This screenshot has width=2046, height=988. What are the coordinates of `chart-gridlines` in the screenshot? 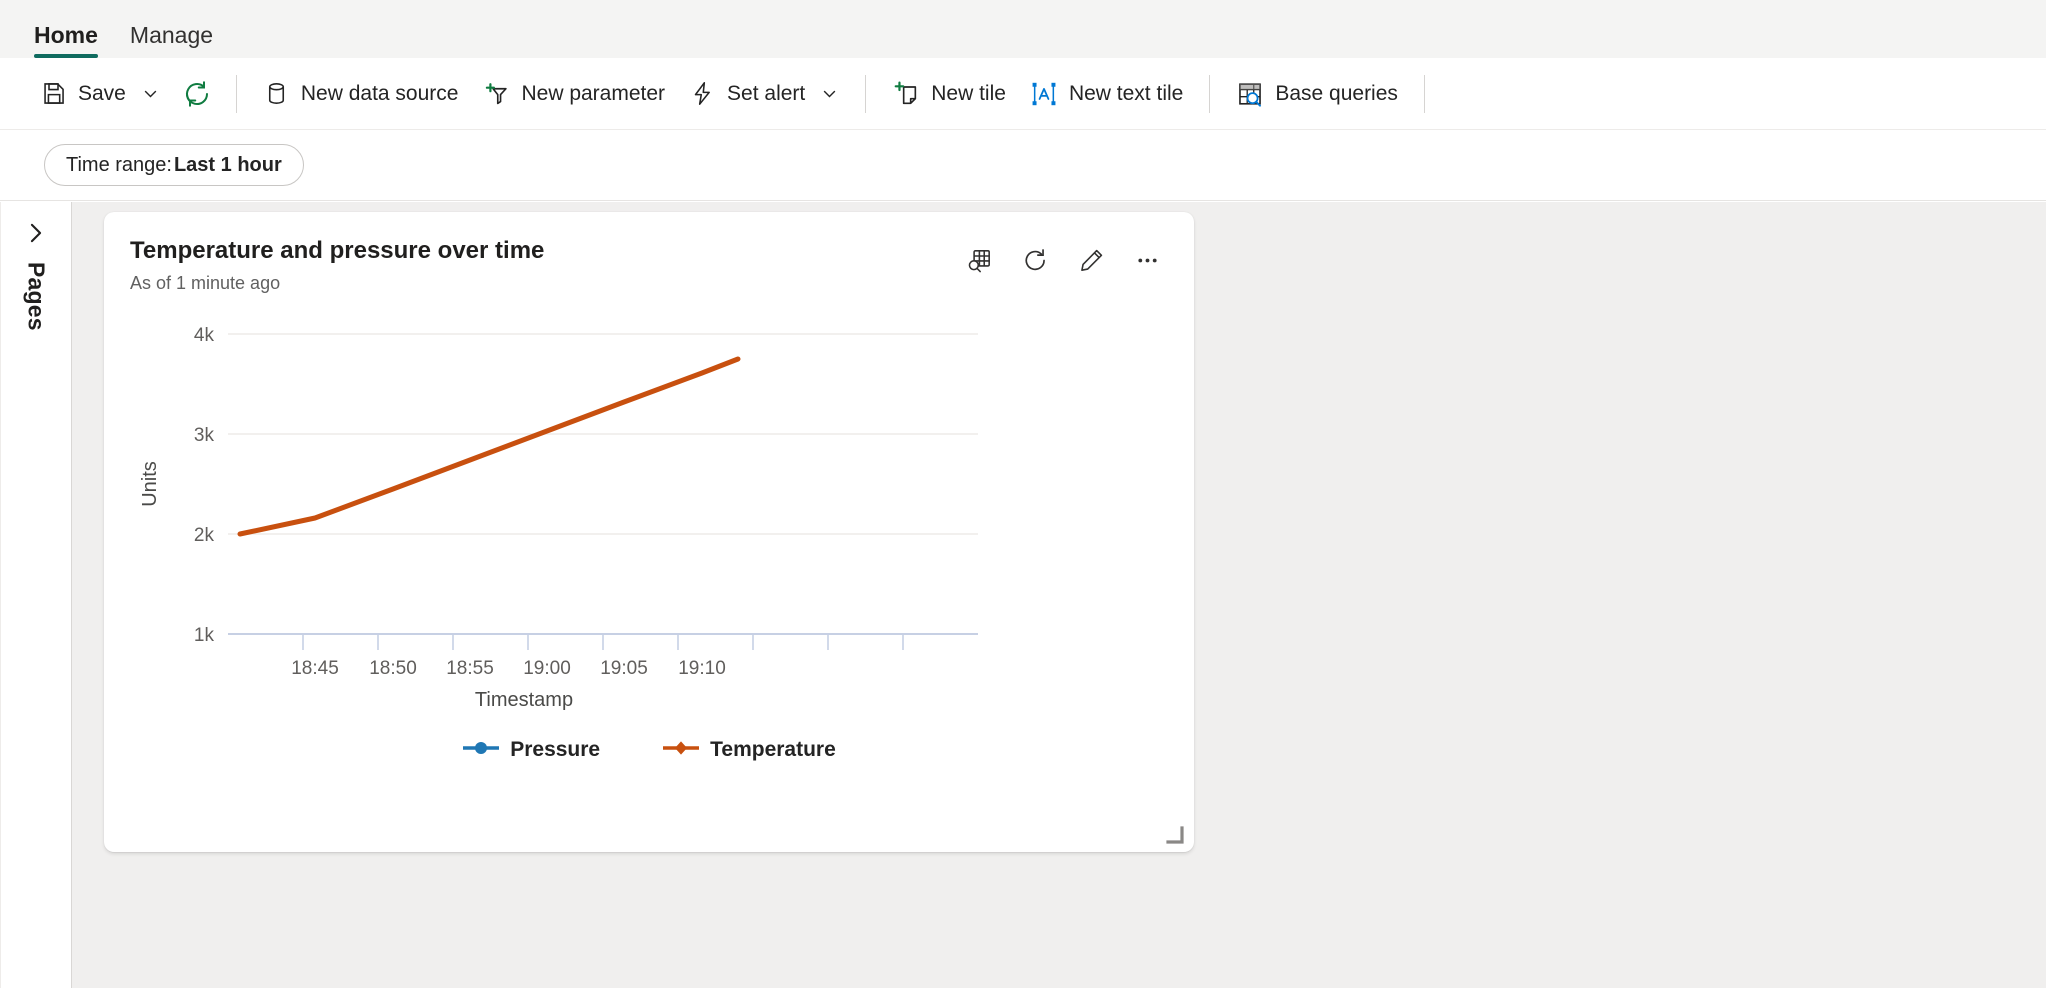 It's located at (603, 434).